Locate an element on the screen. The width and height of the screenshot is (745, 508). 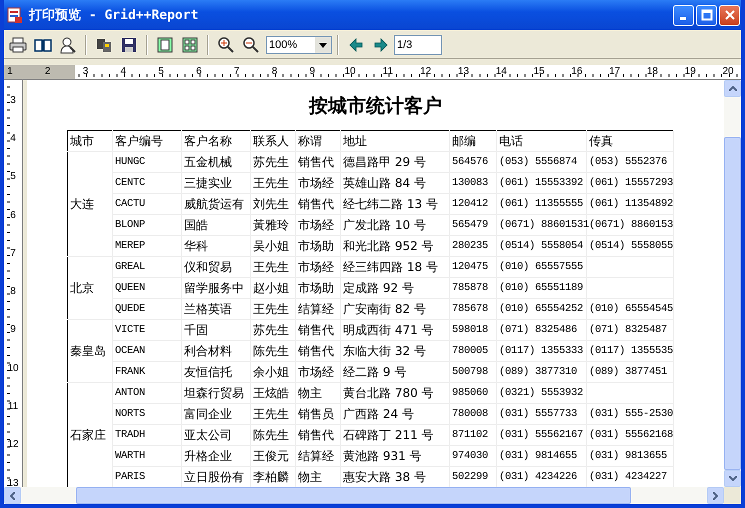
table-cell: 王炫皓 is located at coordinates (271, 393).